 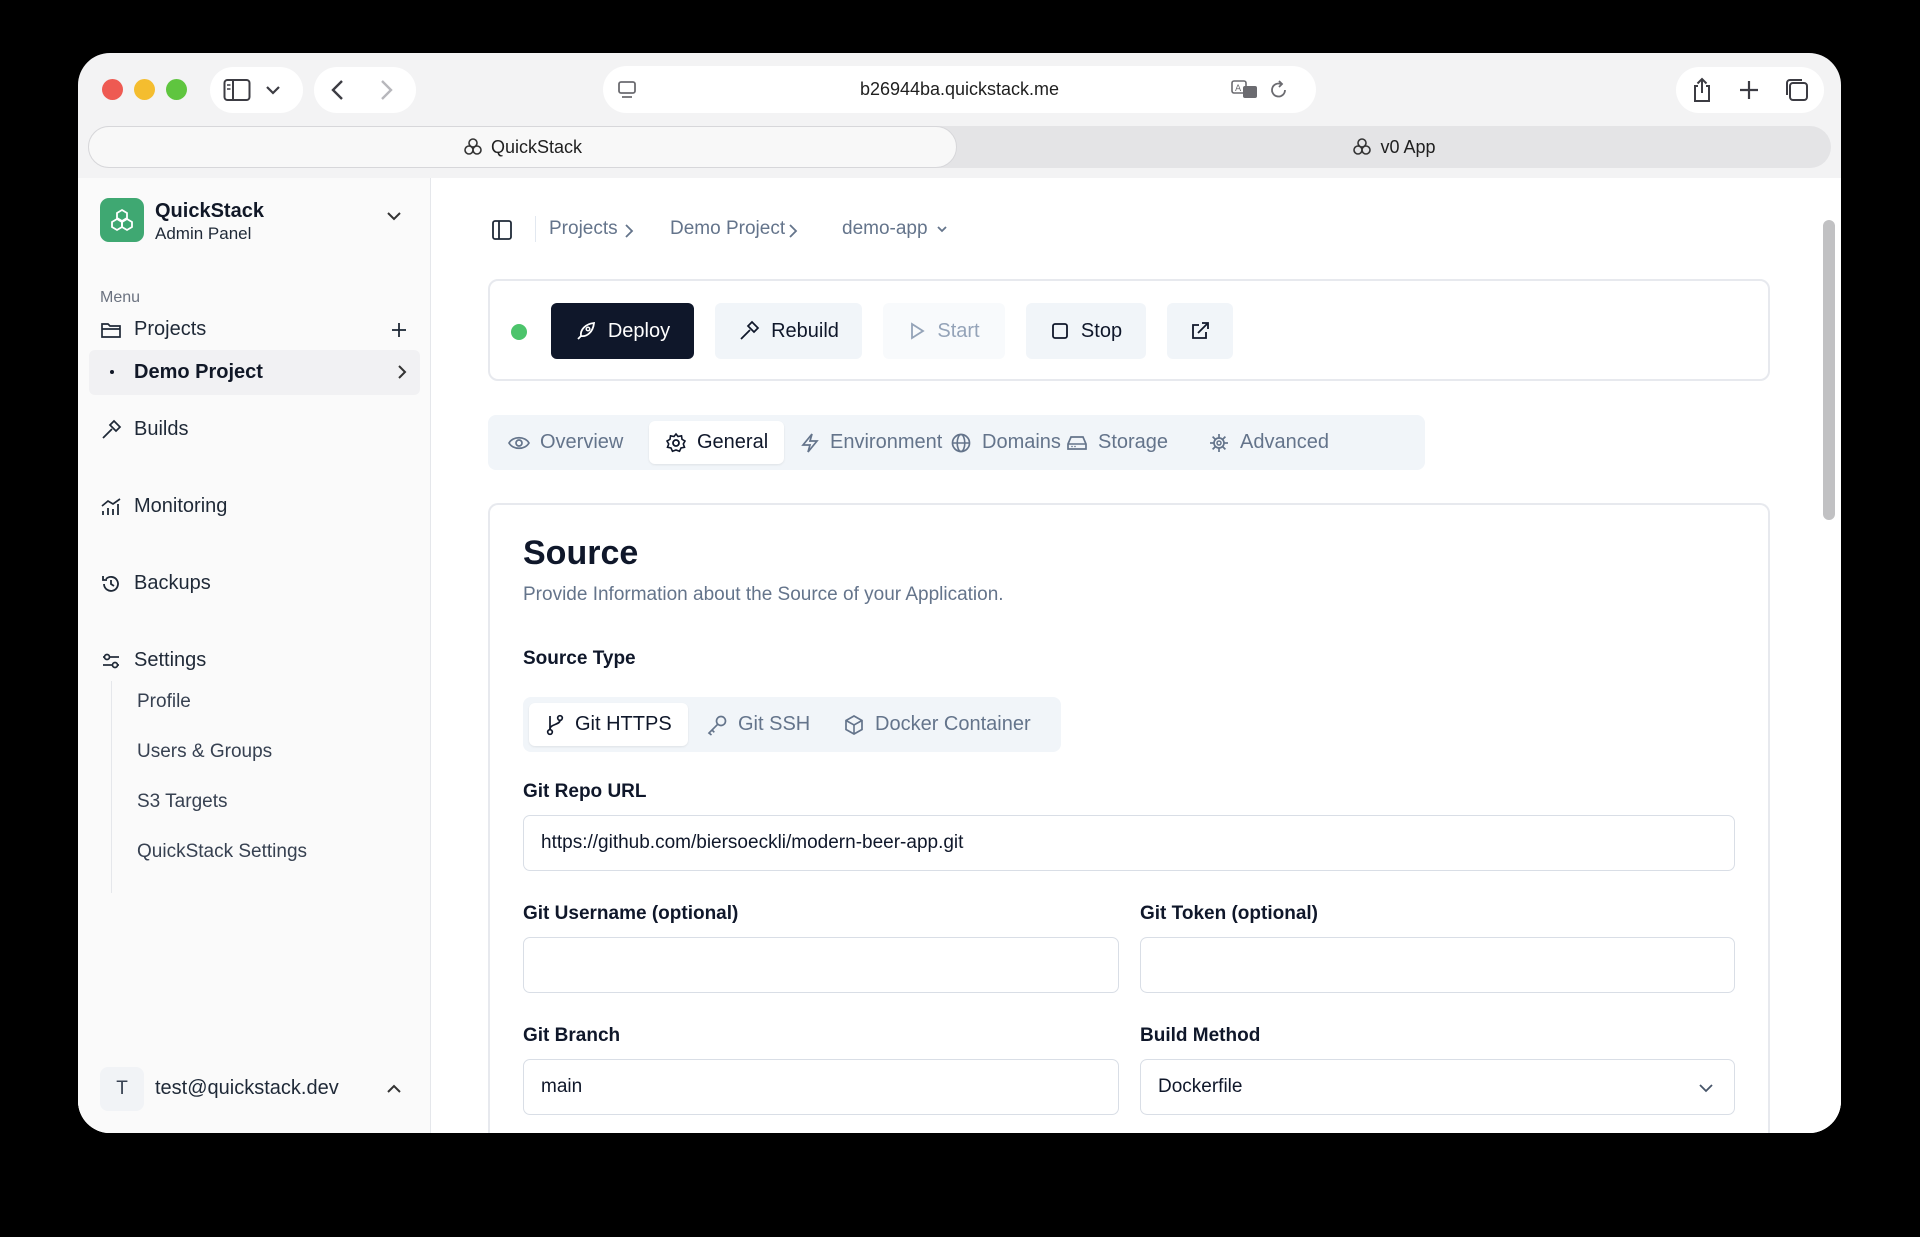 I want to click on zoom-window-button, so click(x=176, y=89).